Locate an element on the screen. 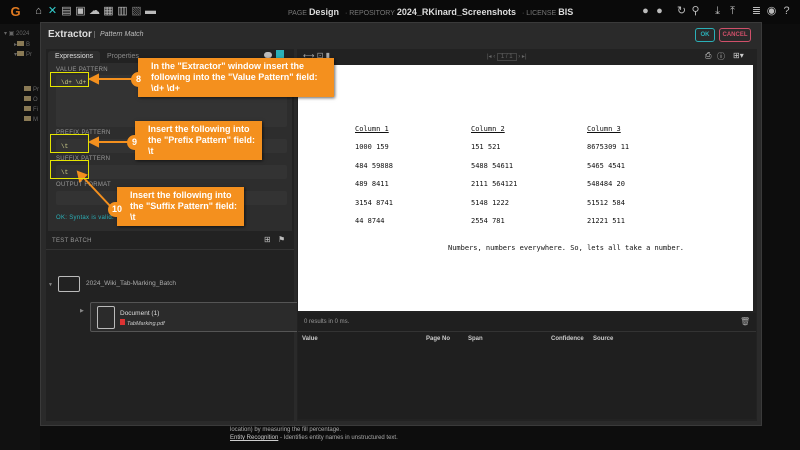 The width and height of the screenshot is (800, 450). step-number: 9 is located at coordinates (134, 142).